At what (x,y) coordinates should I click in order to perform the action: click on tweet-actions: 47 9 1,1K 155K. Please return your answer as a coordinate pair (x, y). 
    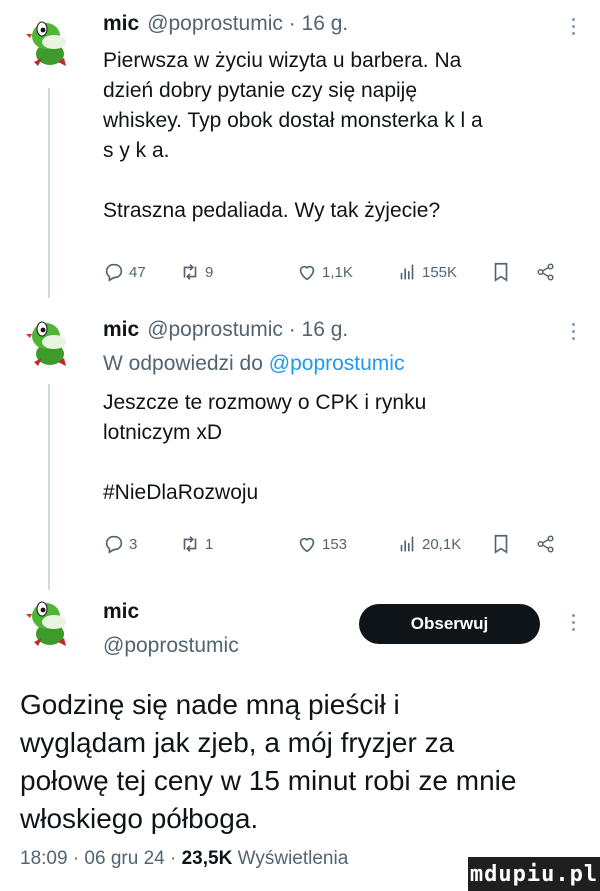
    Looking at the image, I should click on (333, 272).